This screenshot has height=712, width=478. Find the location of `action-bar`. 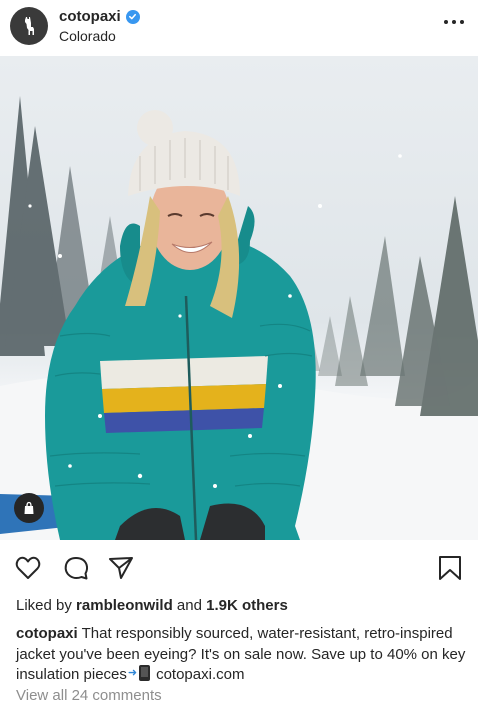

action-bar is located at coordinates (239, 568).